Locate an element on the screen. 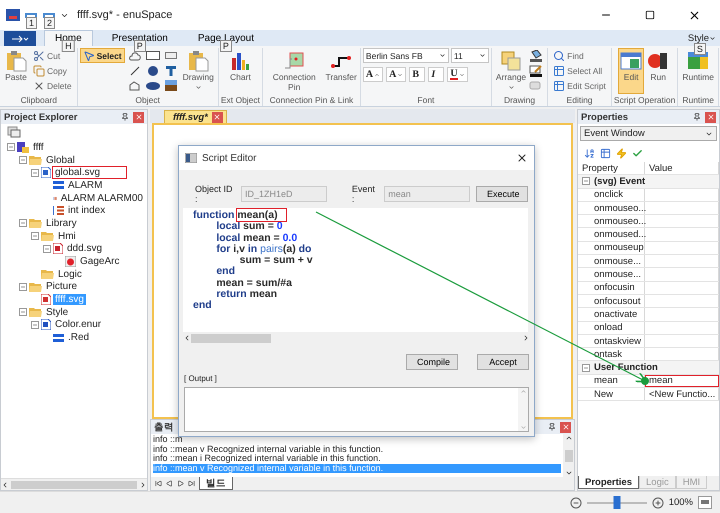 The image size is (720, 513). compile-button: Compile is located at coordinates (432, 362).